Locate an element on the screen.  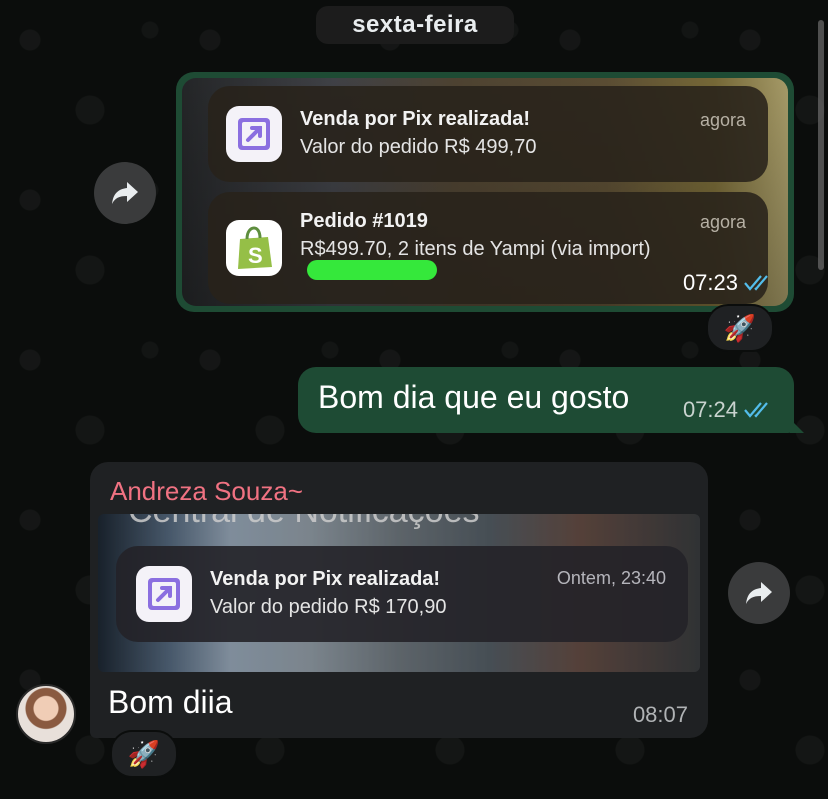
shopify-bag-icon: S is located at coordinates (254, 248).